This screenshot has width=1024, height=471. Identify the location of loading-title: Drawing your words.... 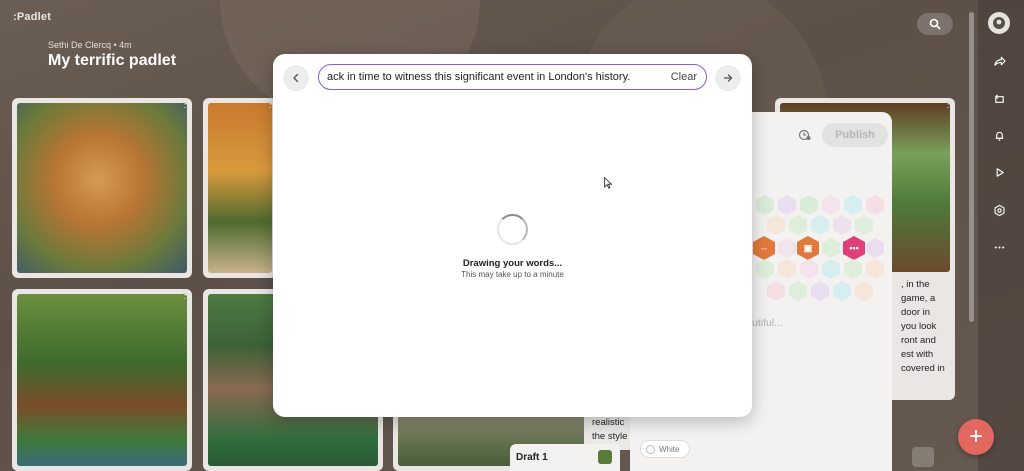
(512, 263).